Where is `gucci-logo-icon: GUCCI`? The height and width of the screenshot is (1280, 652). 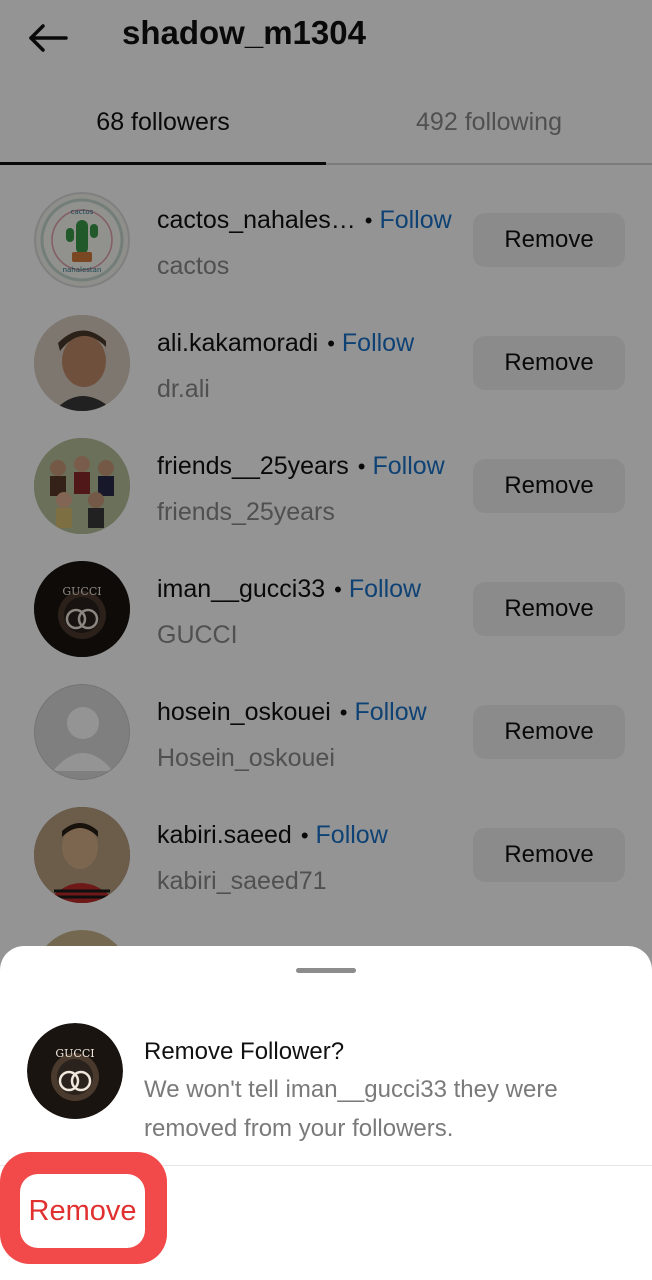
gucci-logo-icon: GUCCI is located at coordinates (75, 1071).